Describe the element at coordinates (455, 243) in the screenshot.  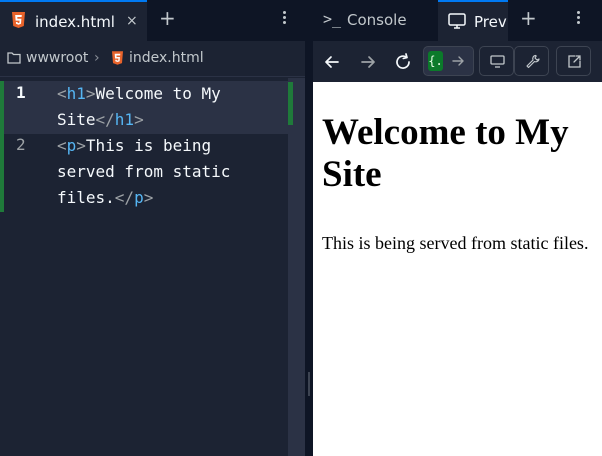
I see `page-paragraph: This is being served from static files.` at that location.